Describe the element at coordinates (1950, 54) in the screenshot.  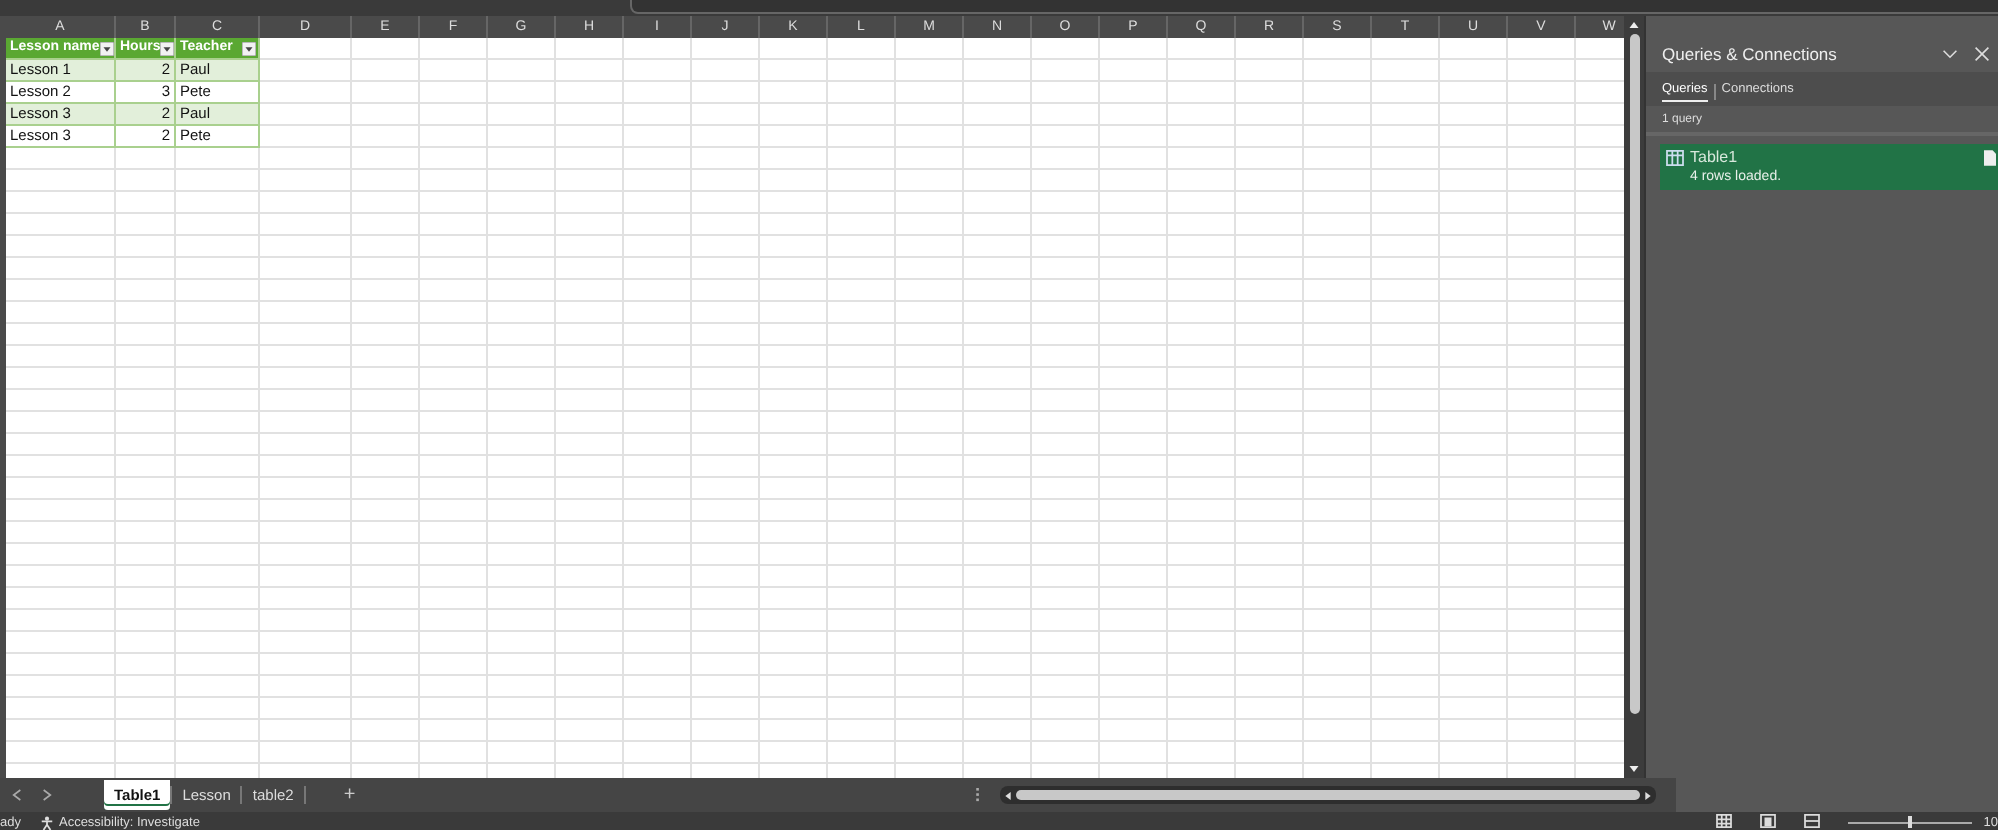
I see `collapse-icon` at that location.